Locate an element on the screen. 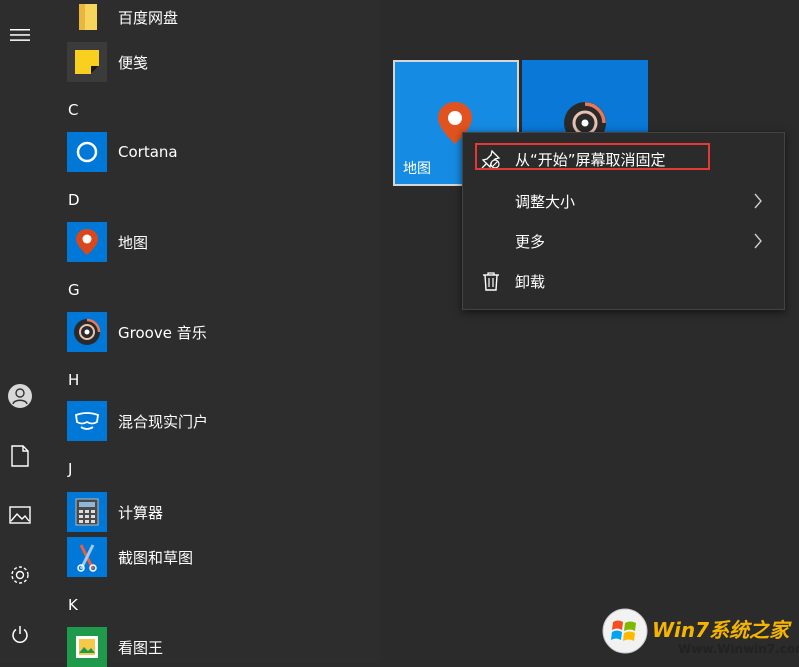 The image size is (799, 667). pictures-button is located at coordinates (20, 515).